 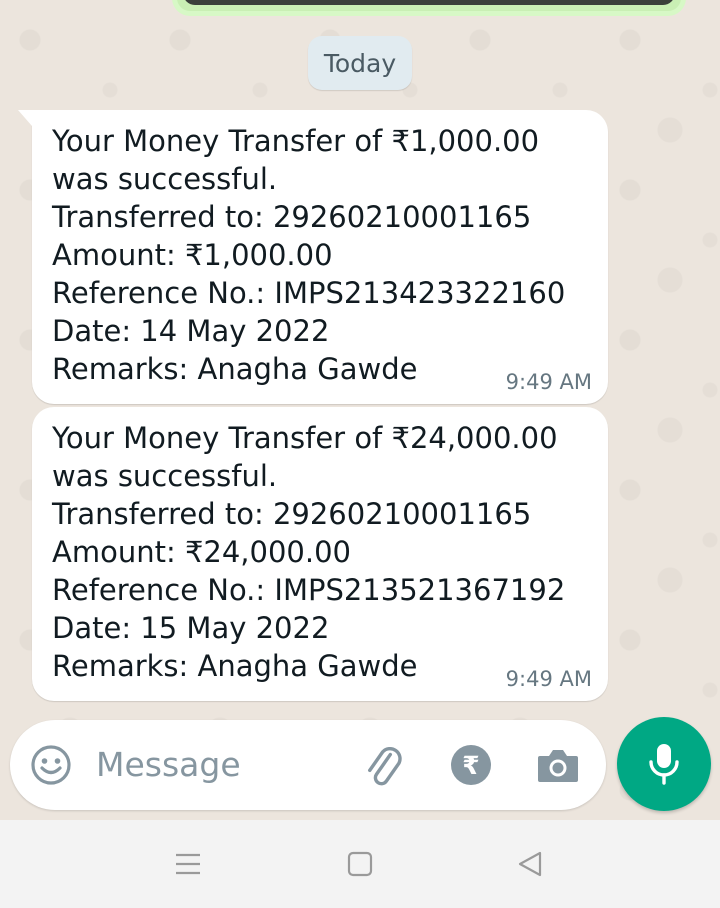 I want to click on mic-icon, so click(x=664, y=764).